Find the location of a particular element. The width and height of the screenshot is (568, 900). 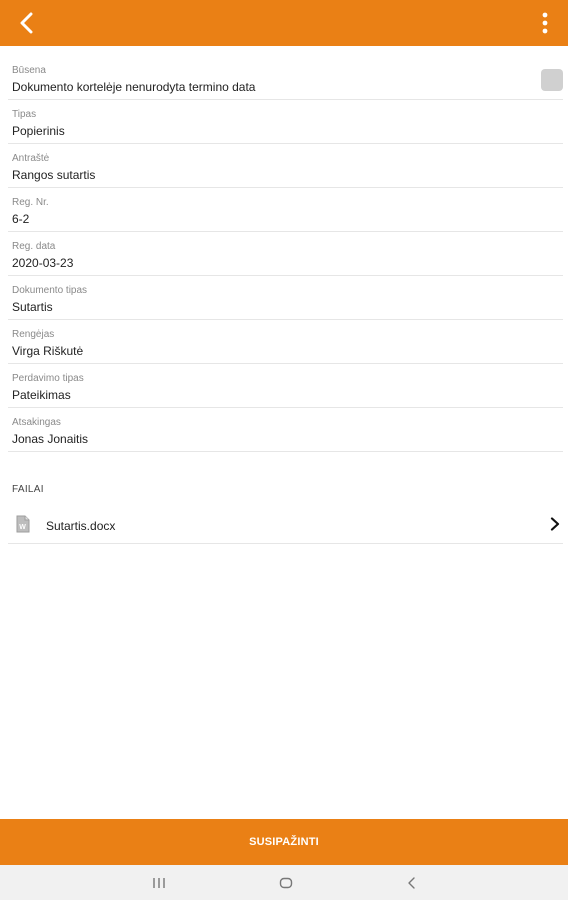

field-type: Tipas Popierinis is located at coordinates (285, 122).